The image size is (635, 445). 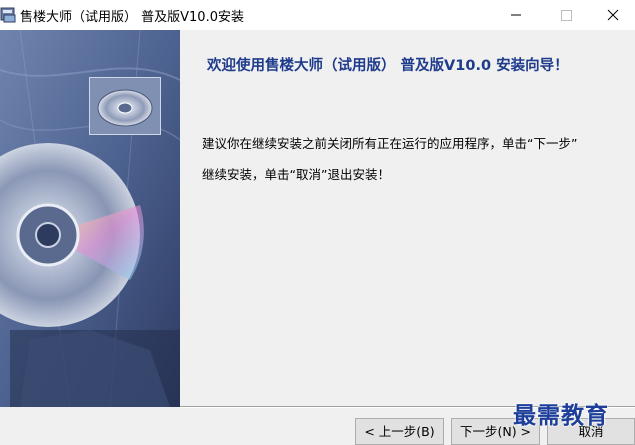 I want to click on instruction-text-line-1: 建议你在继续安装之前关闭所有正在运行的应用程序，单击“下一步”, so click(x=390, y=143).